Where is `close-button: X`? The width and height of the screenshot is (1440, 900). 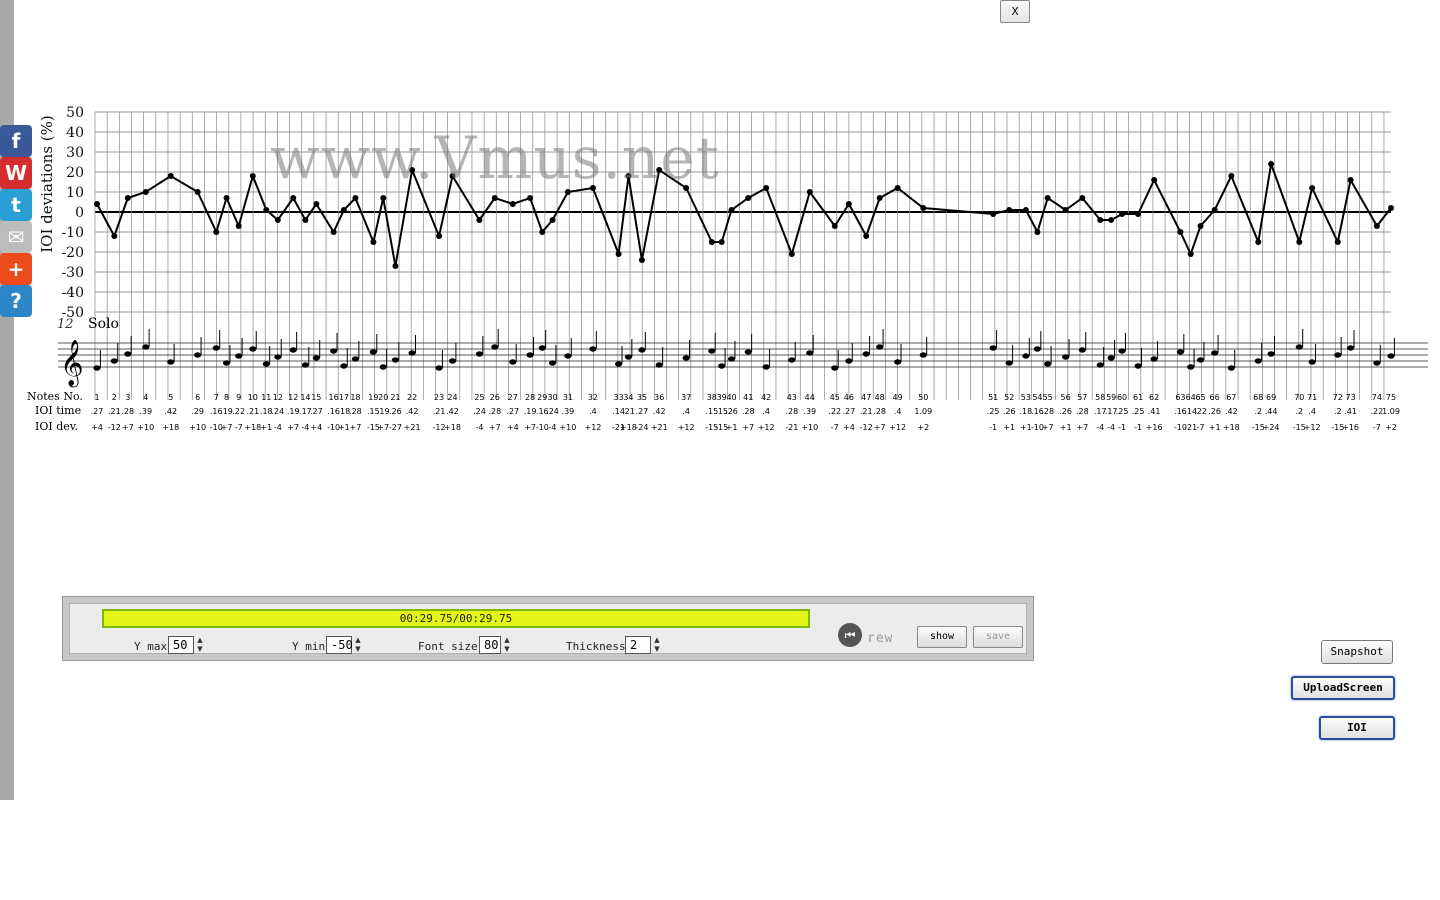
close-button: X is located at coordinates (1015, 11).